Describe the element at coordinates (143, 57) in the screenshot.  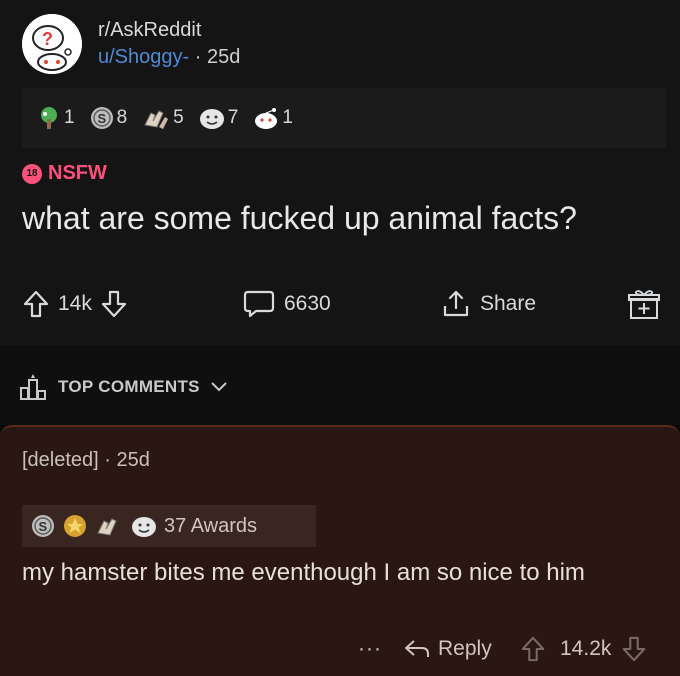
I see `post-author: u/Shoggy-` at that location.